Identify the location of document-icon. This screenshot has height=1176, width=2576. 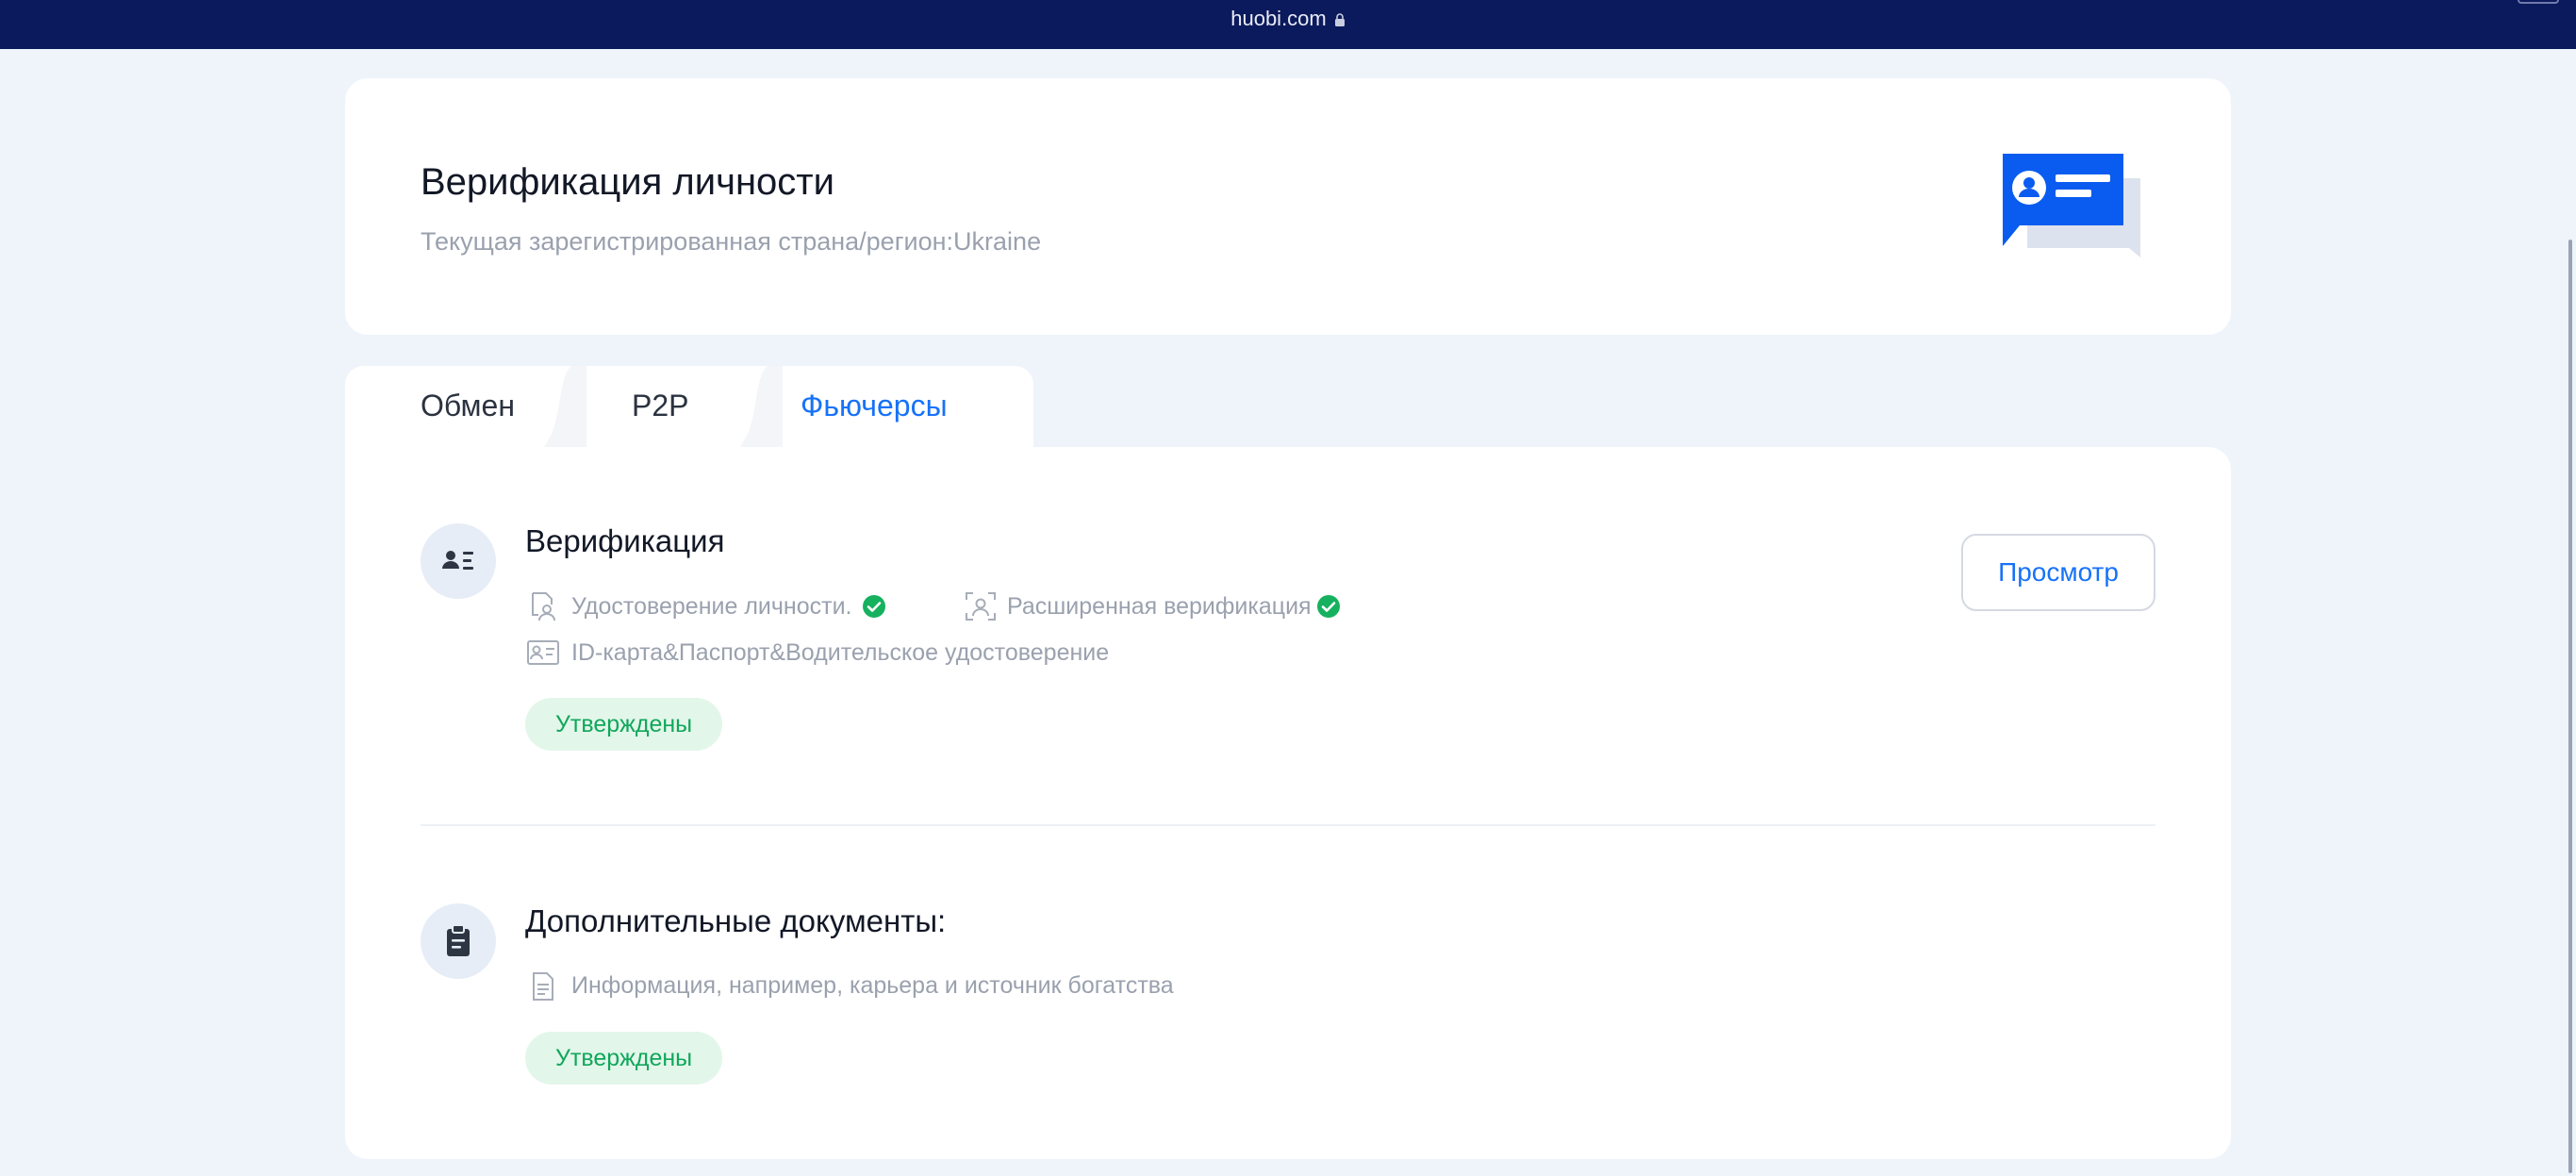
(543, 987).